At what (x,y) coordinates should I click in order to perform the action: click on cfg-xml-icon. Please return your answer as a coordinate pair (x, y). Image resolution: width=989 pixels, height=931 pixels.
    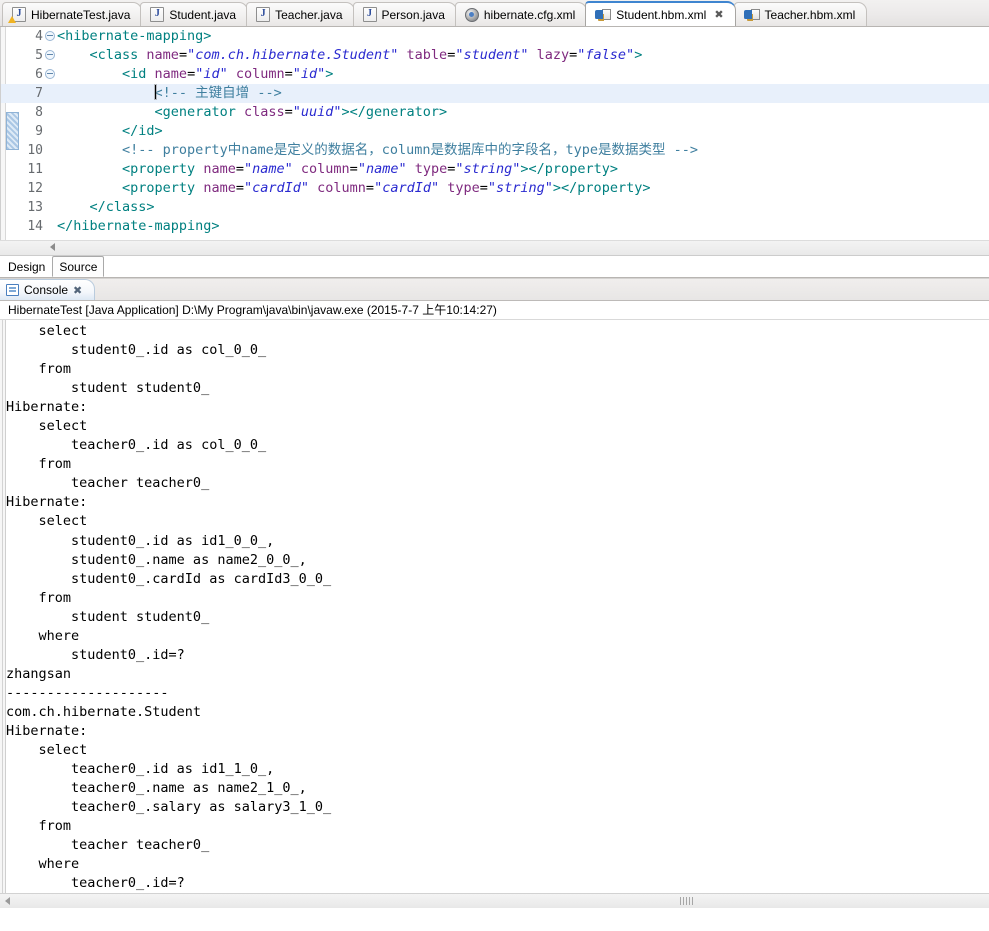
    Looking at the image, I should click on (471, 14).